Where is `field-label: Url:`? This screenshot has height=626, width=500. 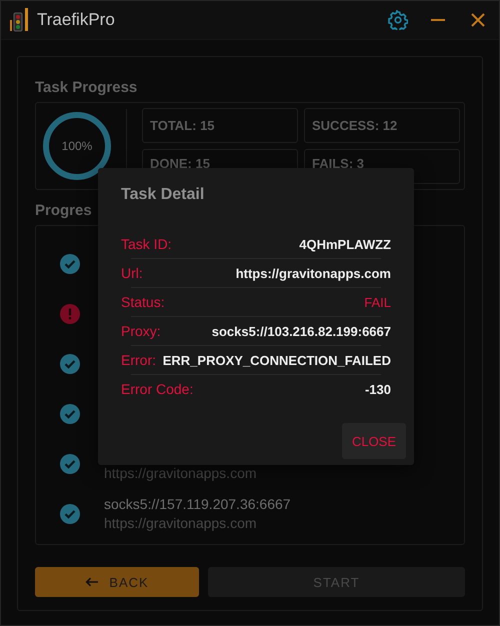
field-label: Url: is located at coordinates (132, 273).